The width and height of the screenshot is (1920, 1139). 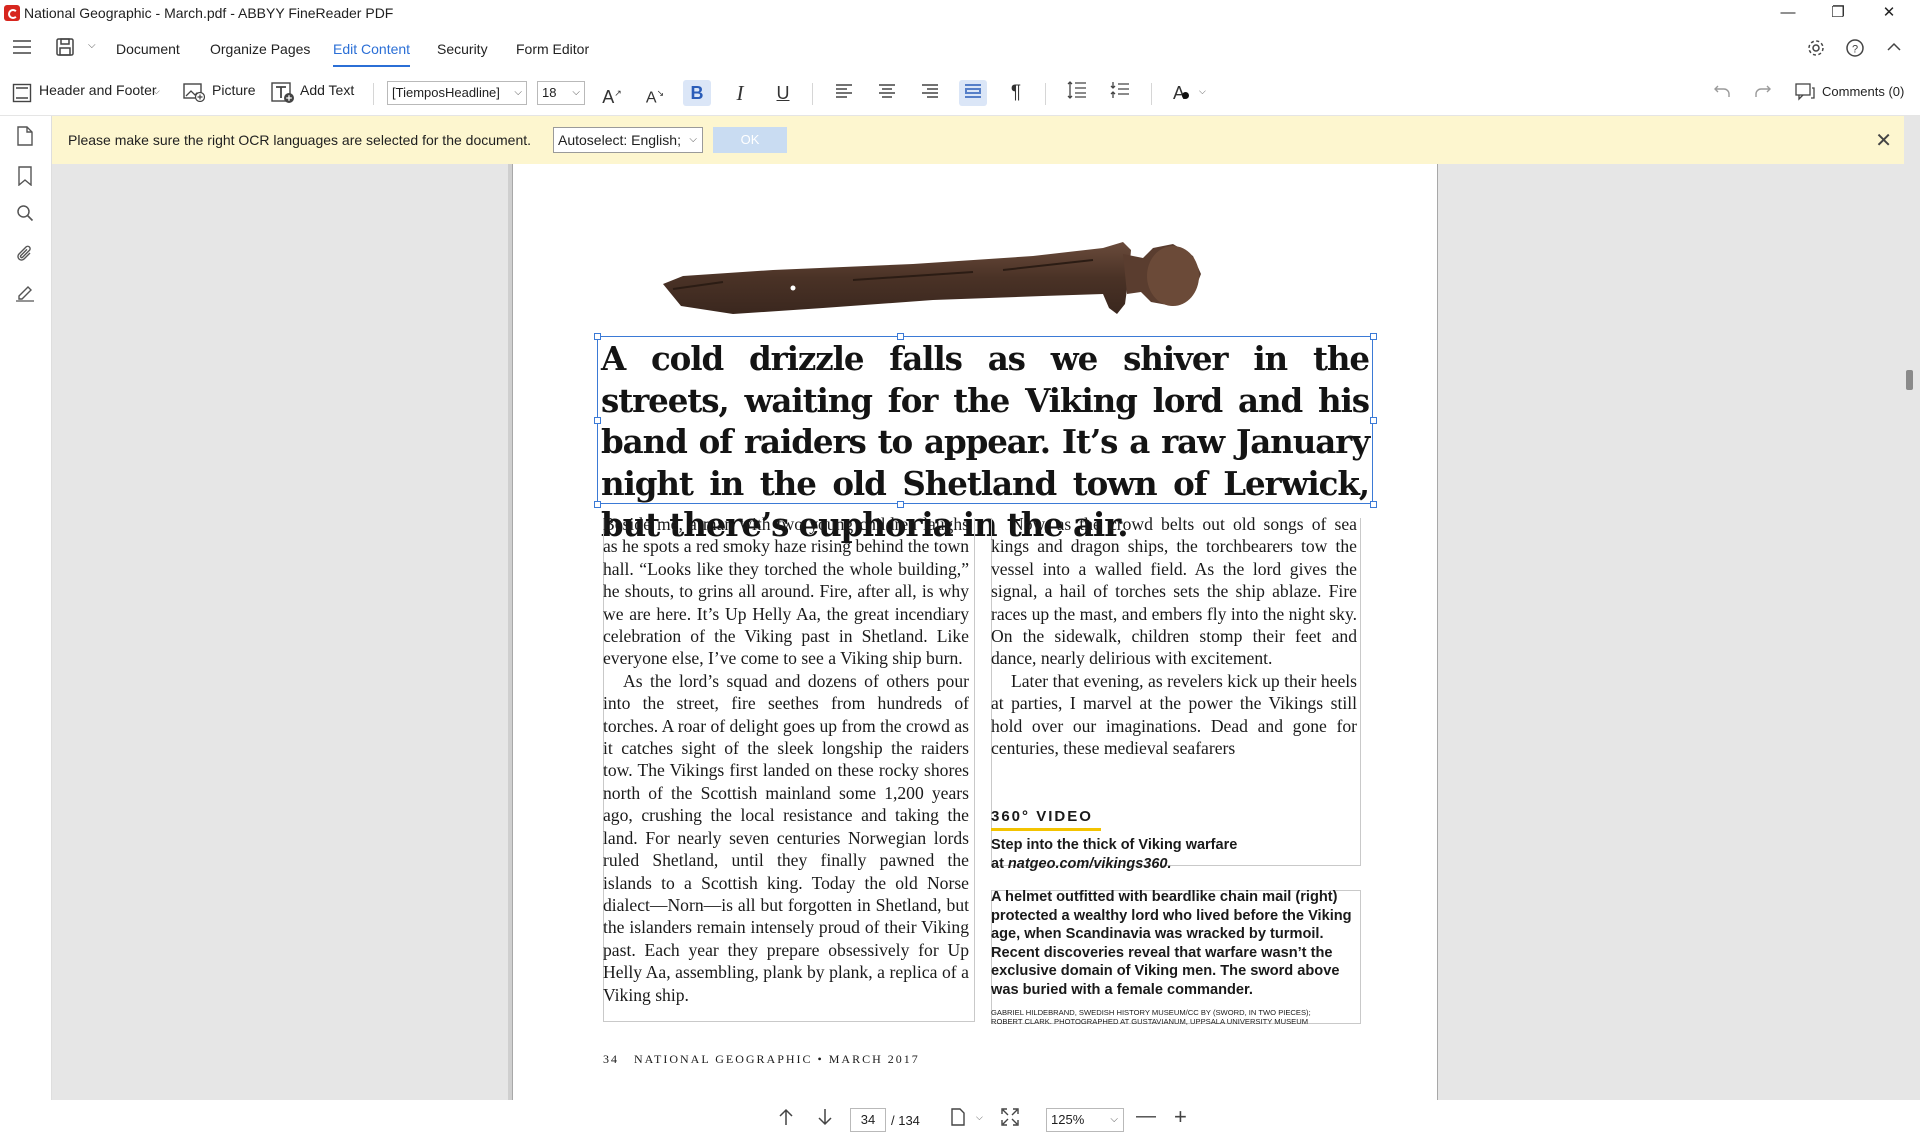 What do you see at coordinates (1010, 1119) in the screenshot?
I see `fit-page-icon` at bounding box center [1010, 1119].